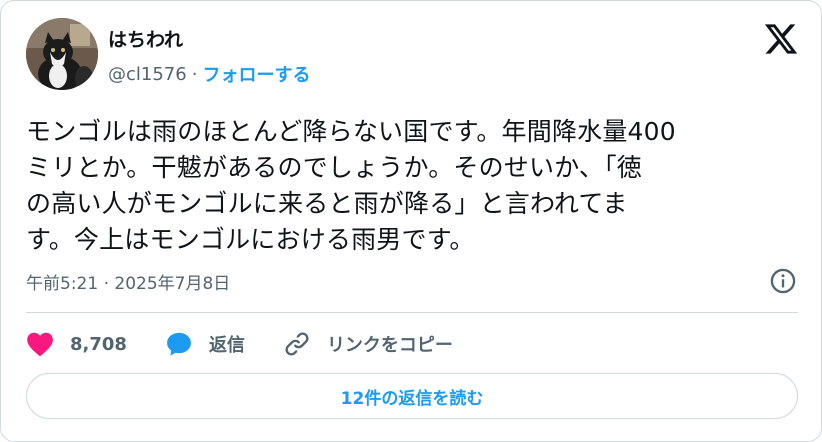 This screenshot has height=442, width=822. I want to click on avatar, so click(62, 54).